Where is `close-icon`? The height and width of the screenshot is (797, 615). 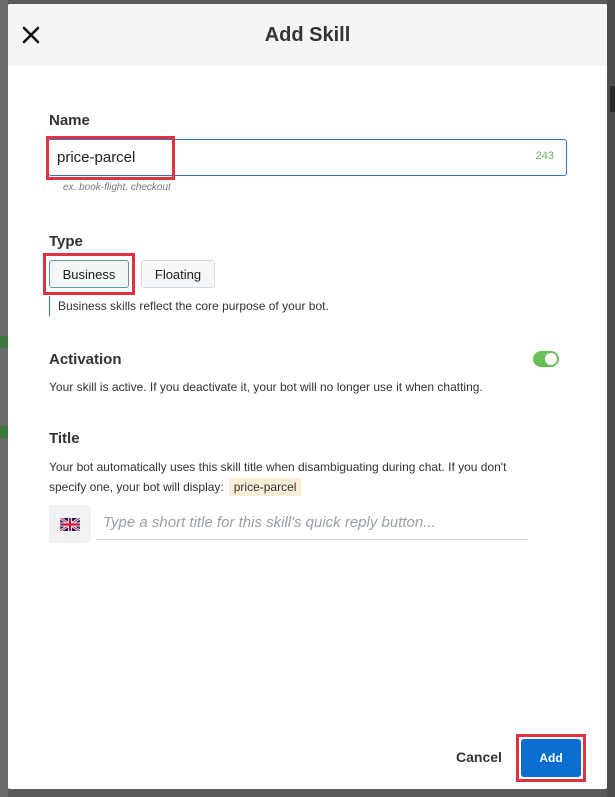 close-icon is located at coordinates (31, 35).